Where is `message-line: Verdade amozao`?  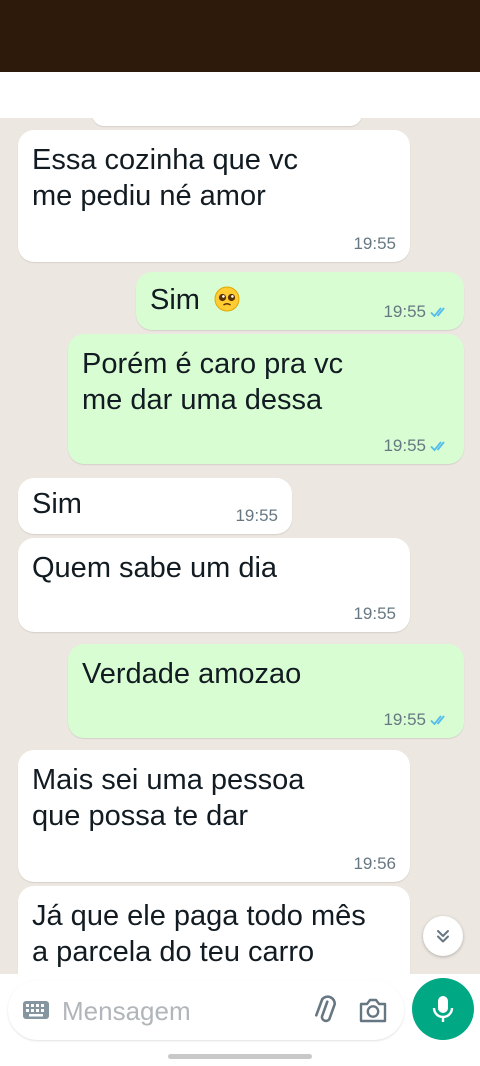 message-line: Verdade amozao is located at coordinates (192, 674).